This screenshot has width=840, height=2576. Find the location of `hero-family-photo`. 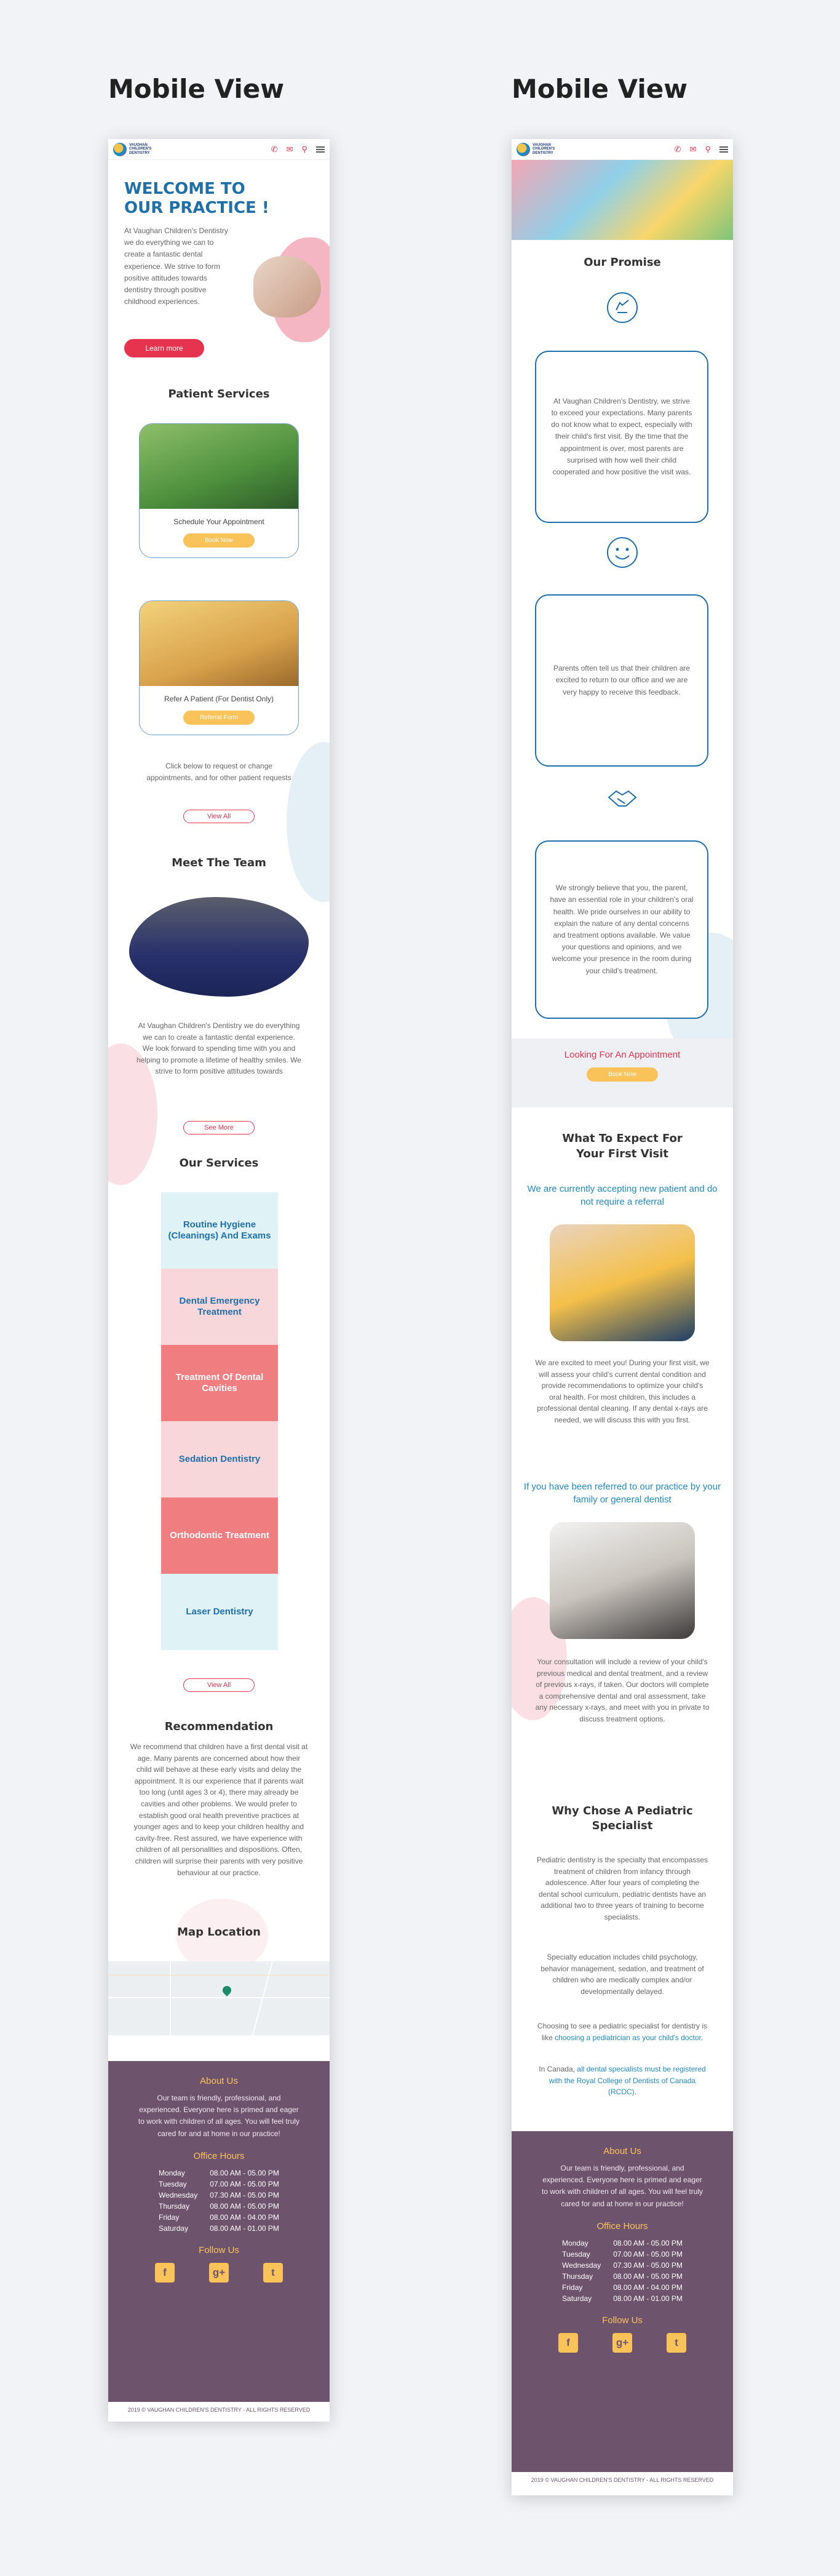

hero-family-photo is located at coordinates (287, 286).